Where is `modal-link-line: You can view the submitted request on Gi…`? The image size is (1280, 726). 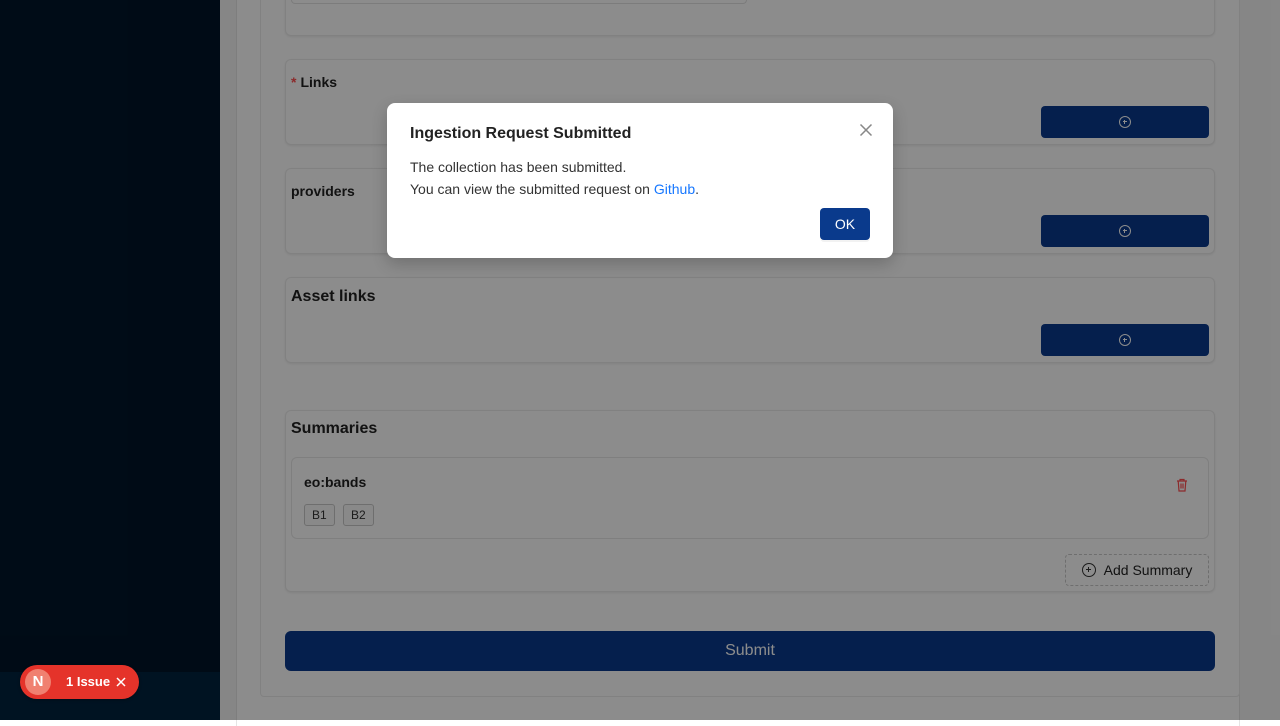
modal-link-line: You can view the submitted request on Gi… is located at coordinates (554, 189).